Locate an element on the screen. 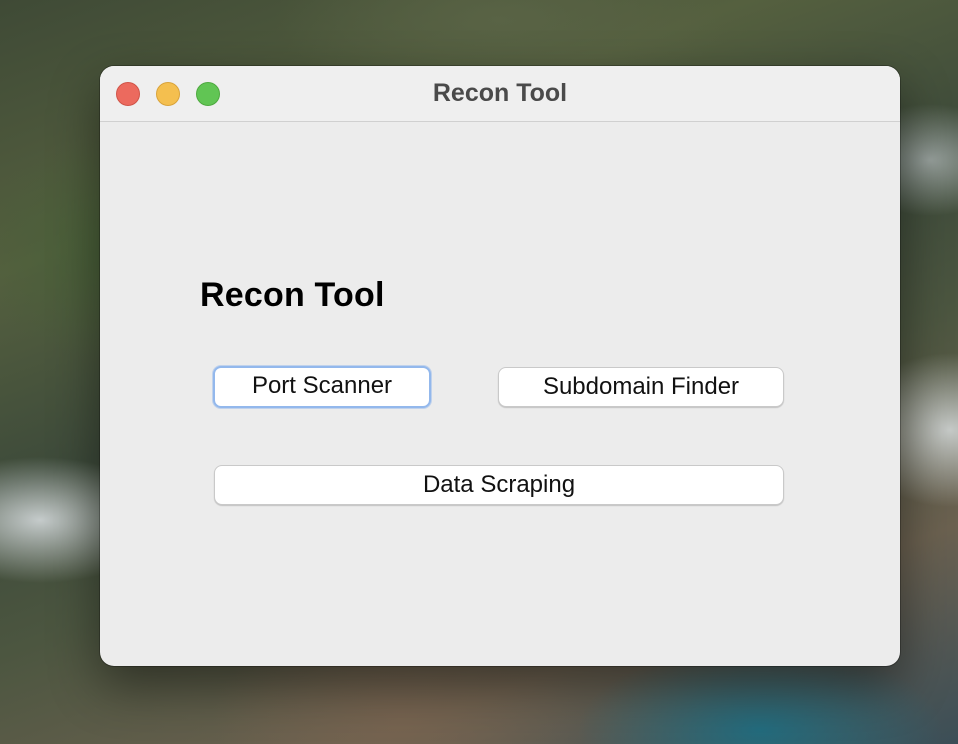 This screenshot has width=958, height=744. data-scraping-button: Data Scraping is located at coordinates (499, 485).